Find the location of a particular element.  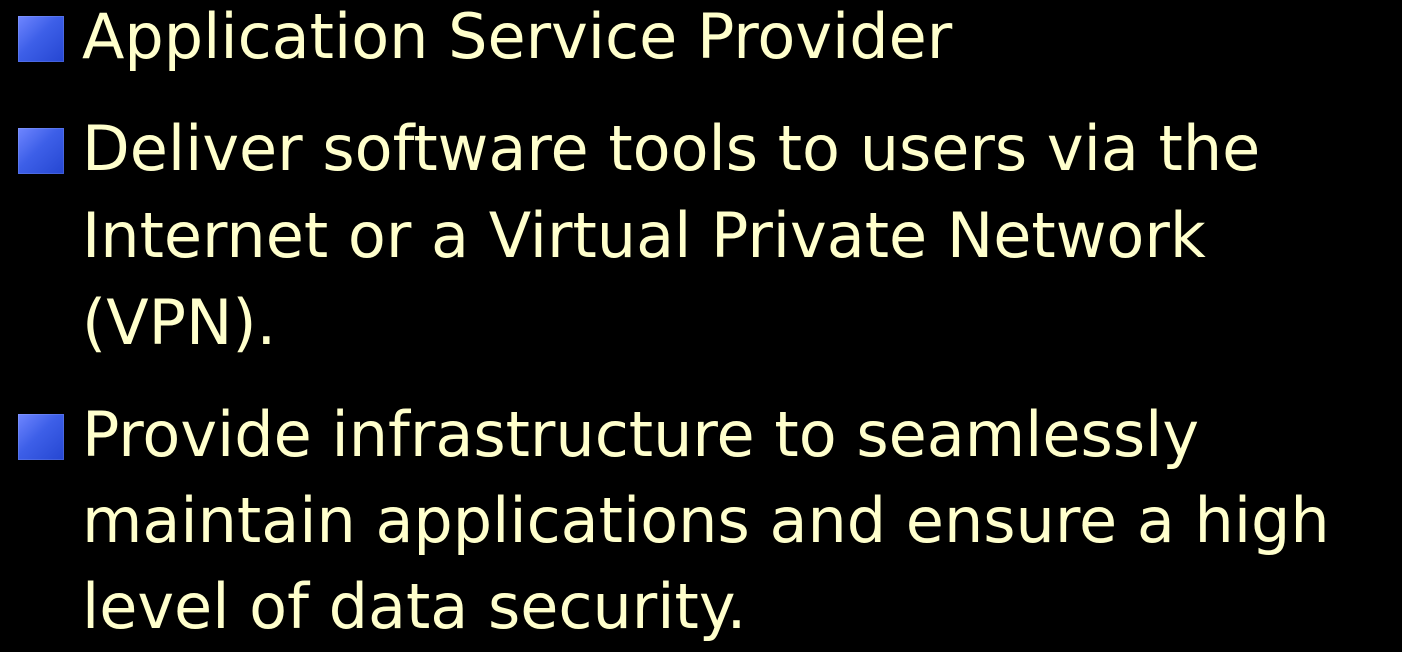

bullet-text-deliver-software-line-2: Internet or a Virtual Private Network is located at coordinates (644, 235).